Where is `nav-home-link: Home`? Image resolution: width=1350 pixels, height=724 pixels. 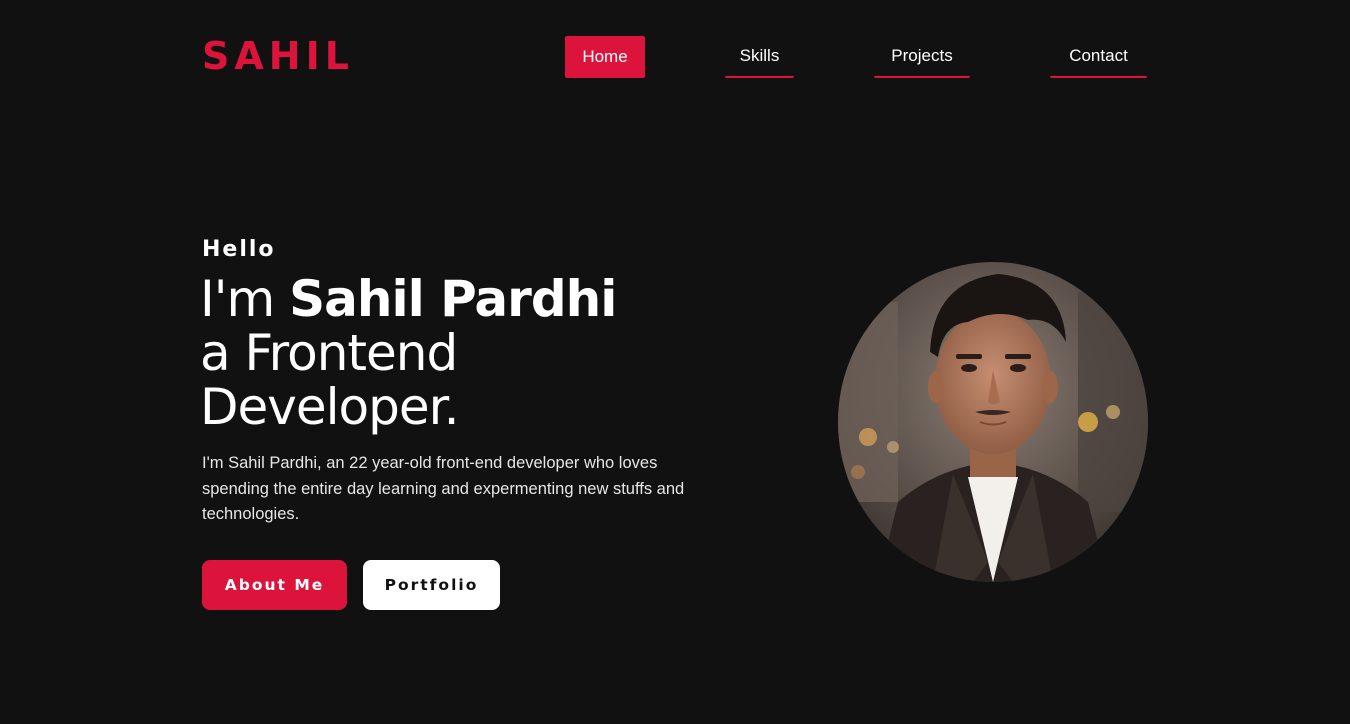
nav-home-link: Home is located at coordinates (605, 57).